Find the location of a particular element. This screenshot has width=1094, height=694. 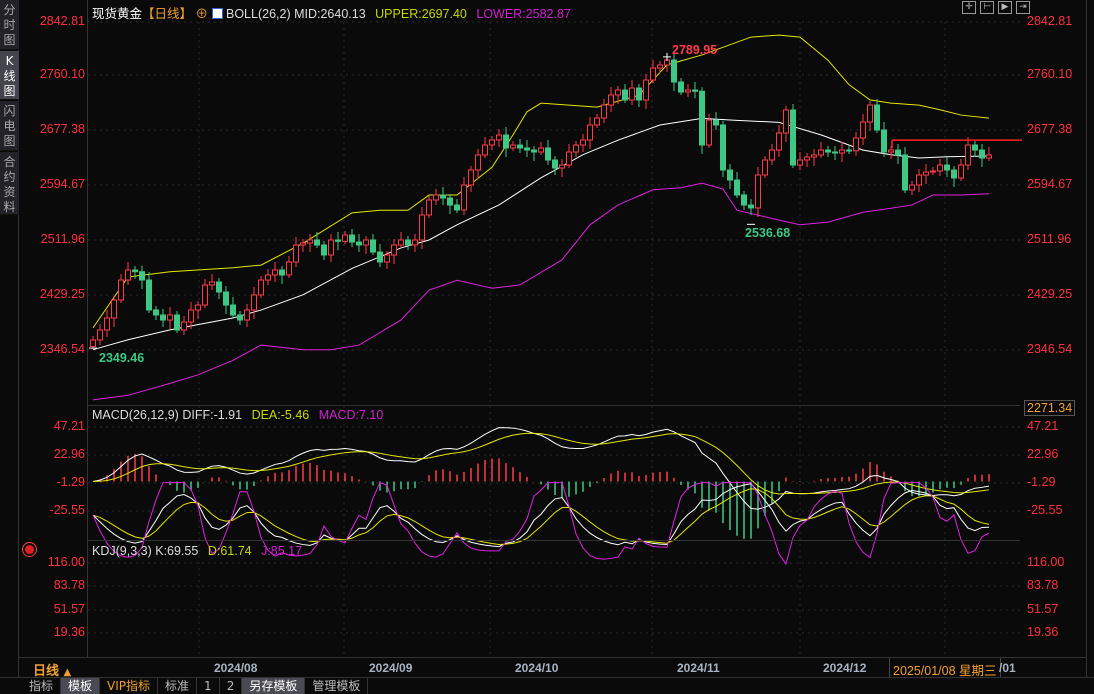

period-label: 【日线】 is located at coordinates (167, 14).